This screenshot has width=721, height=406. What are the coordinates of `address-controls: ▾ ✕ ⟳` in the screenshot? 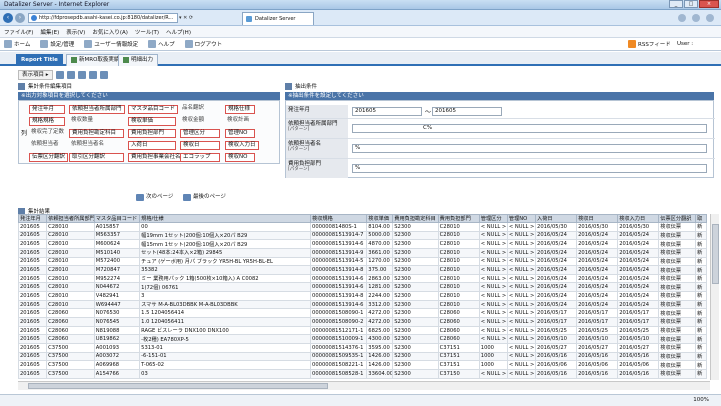 It's located at (209, 18).